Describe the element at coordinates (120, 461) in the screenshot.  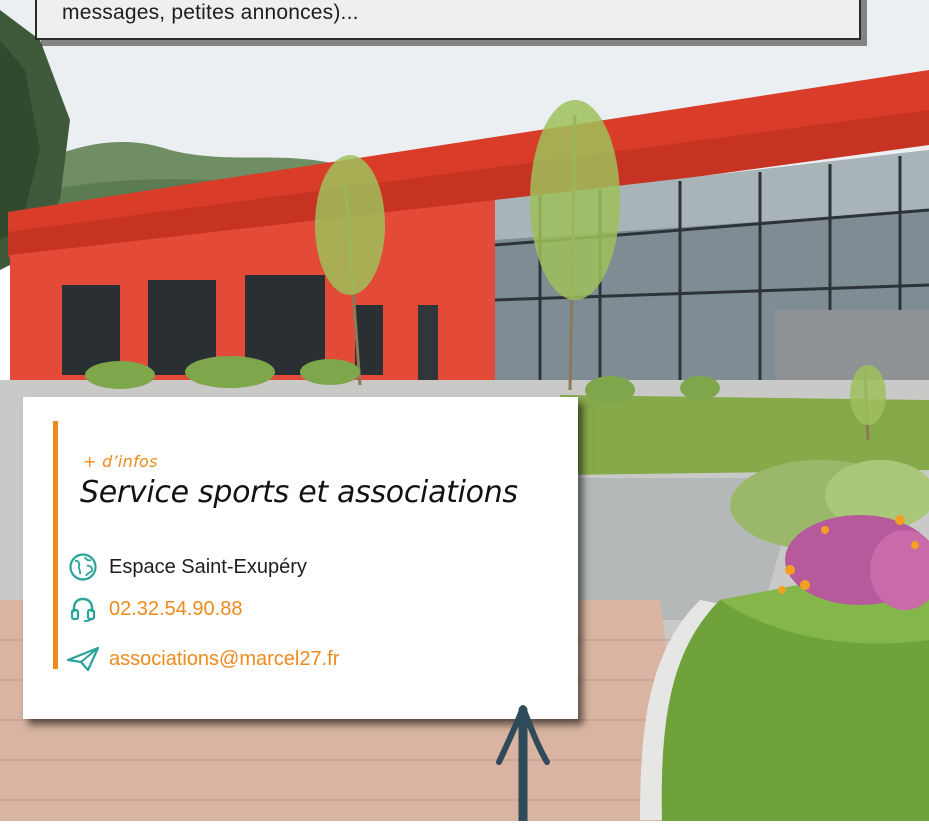
I see `more-info-label: + d’infos` at that location.